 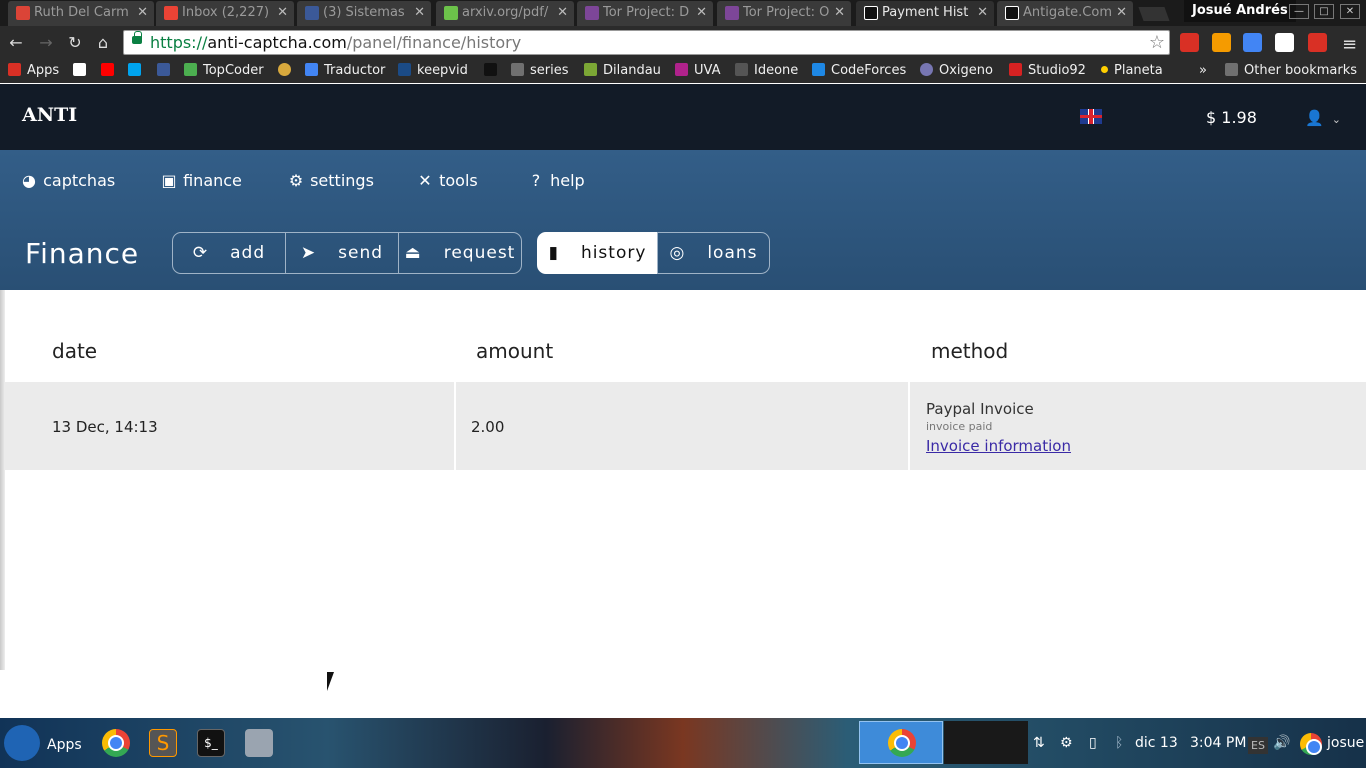 I want to click on bookmark-item: Oxigeno, so click(x=956, y=71).